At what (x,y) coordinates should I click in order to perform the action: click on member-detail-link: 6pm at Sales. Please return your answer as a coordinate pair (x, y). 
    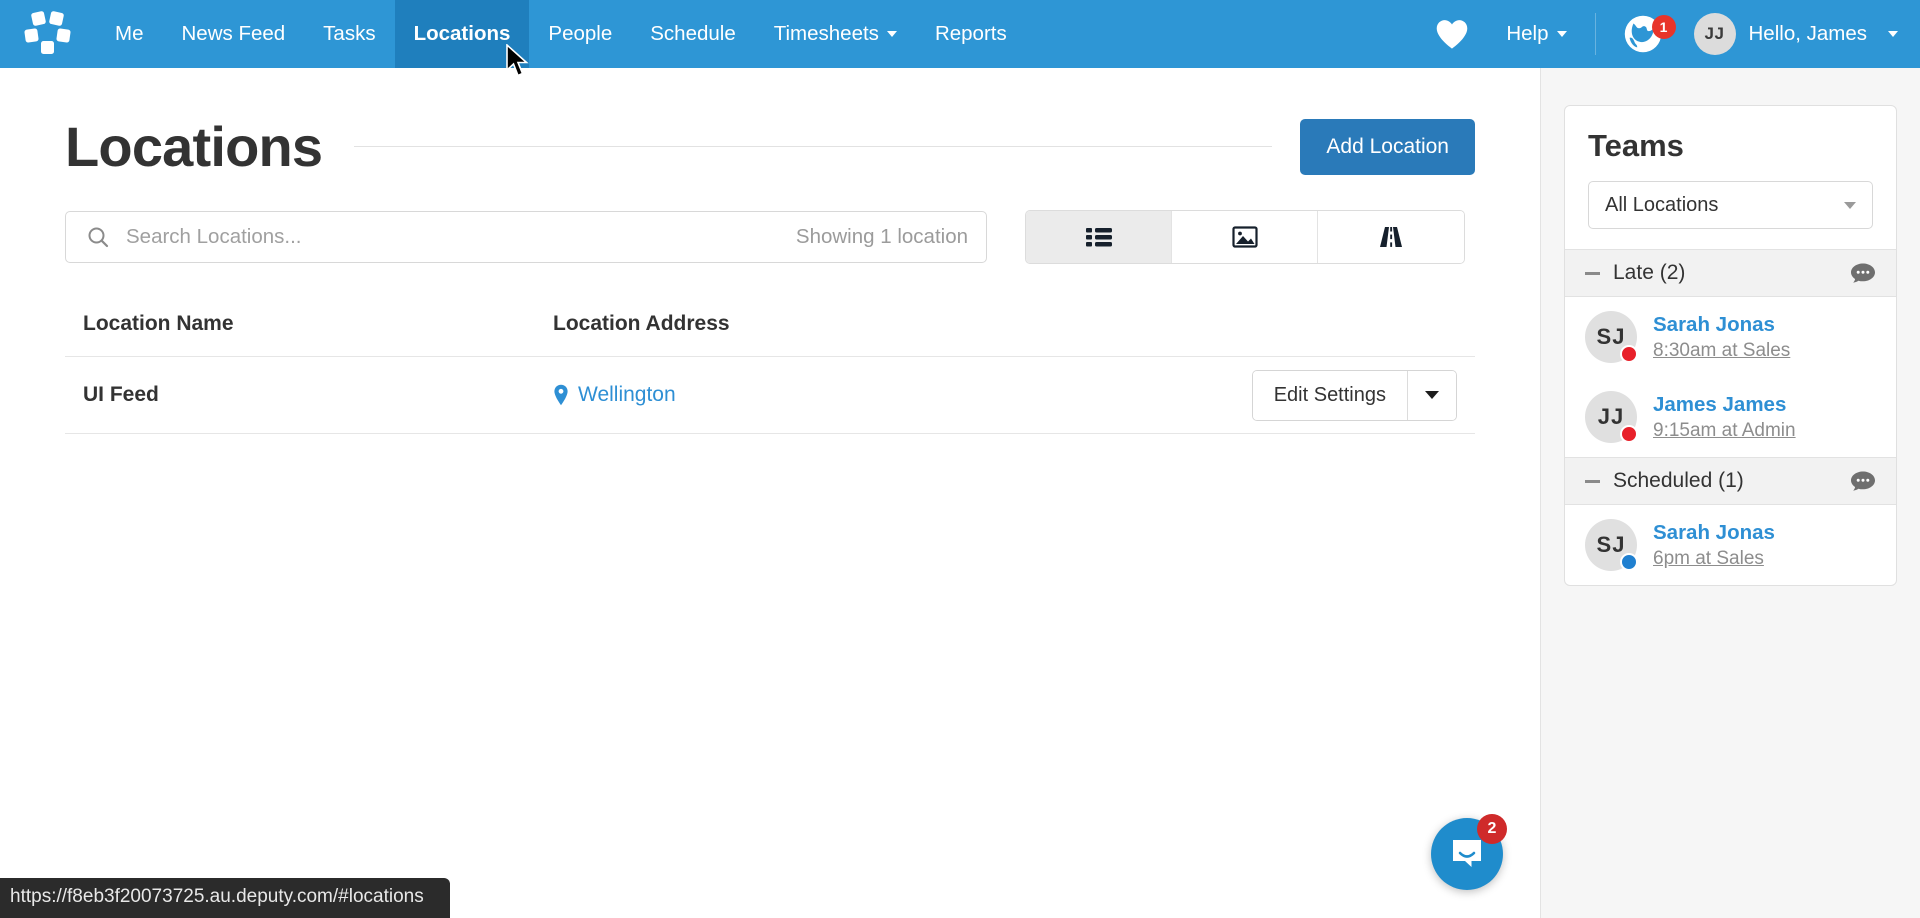
    Looking at the image, I should click on (1714, 559).